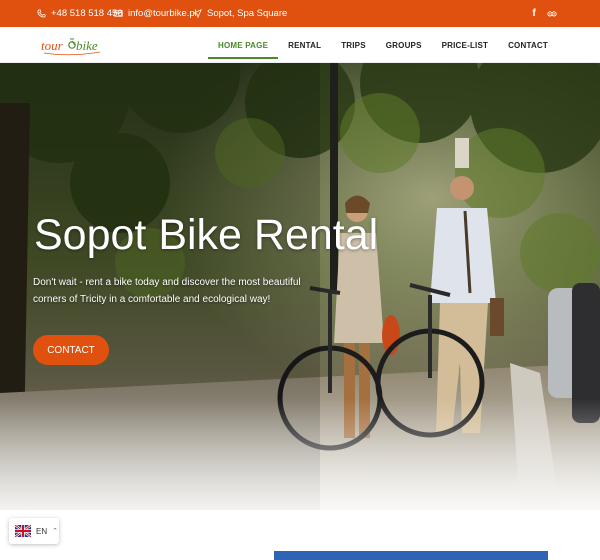 This screenshot has width=600, height=560. What do you see at coordinates (247, 13) in the screenshot?
I see `location-text: Sopot, Spa Square` at bounding box center [247, 13].